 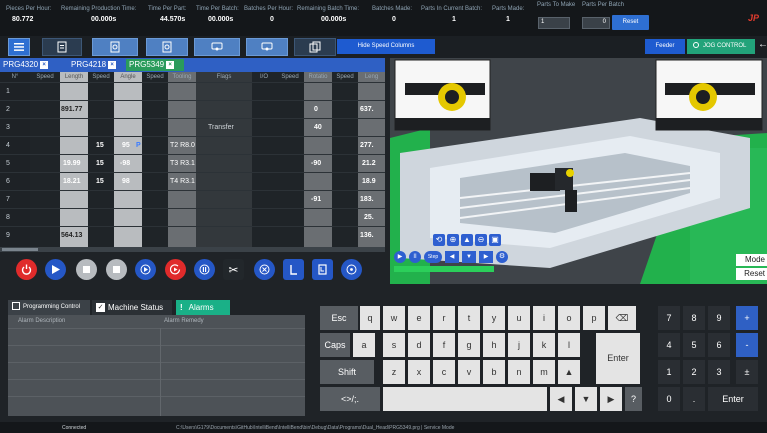 What do you see at coordinates (367, 200) in the screenshot?
I see `cell-leng: 183.` at bounding box center [367, 200].